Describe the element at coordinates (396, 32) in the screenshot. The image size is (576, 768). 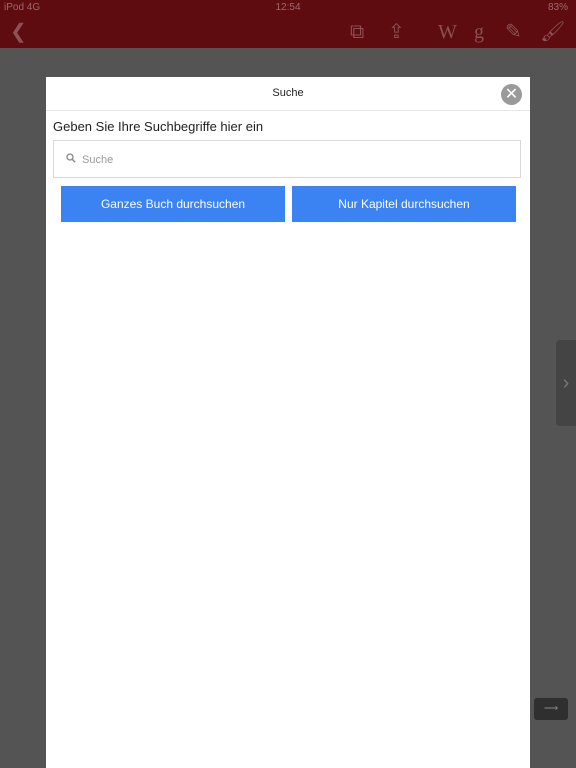
I see `share-icon: ⇪` at that location.